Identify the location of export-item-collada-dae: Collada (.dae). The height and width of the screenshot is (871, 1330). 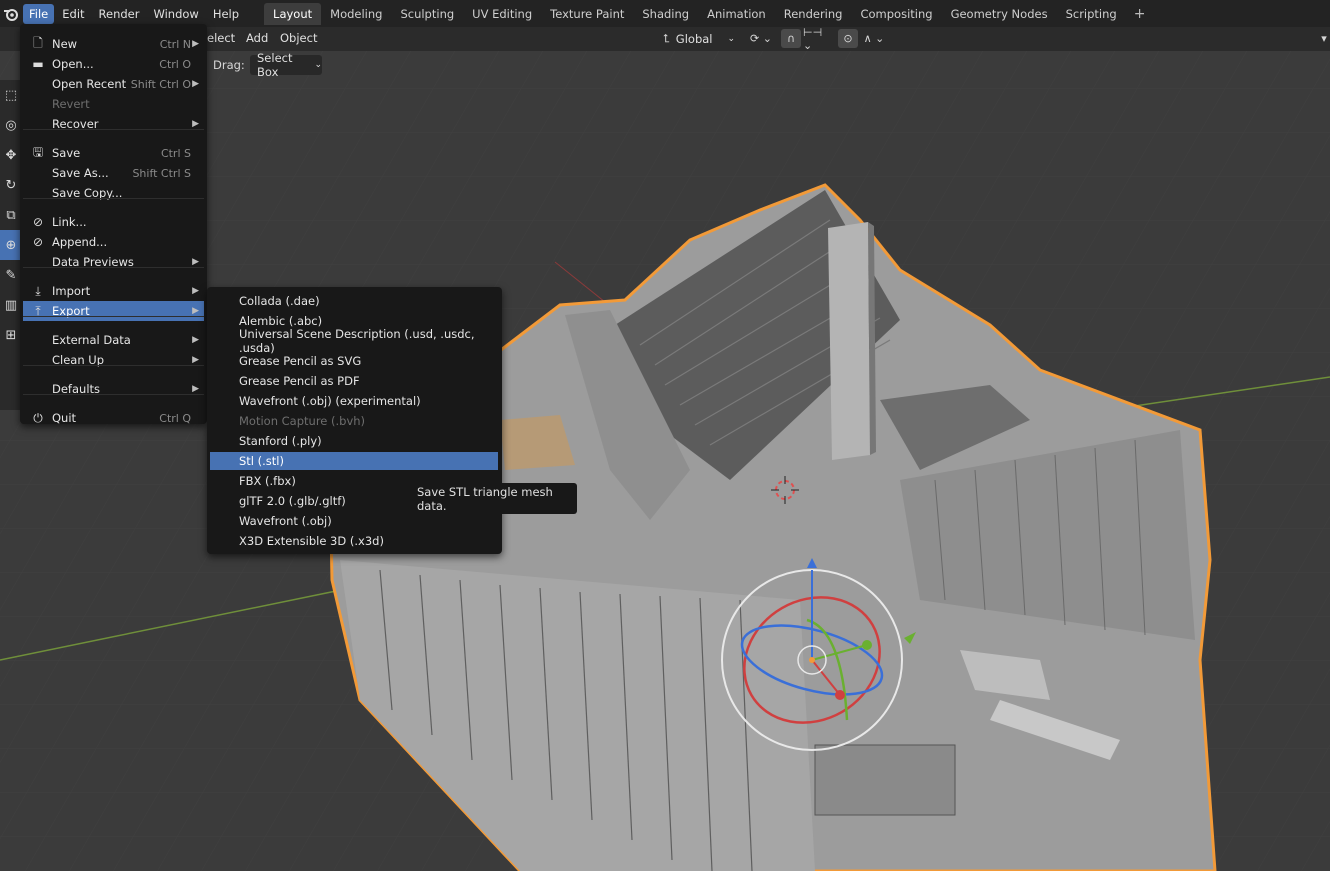
(354, 301).